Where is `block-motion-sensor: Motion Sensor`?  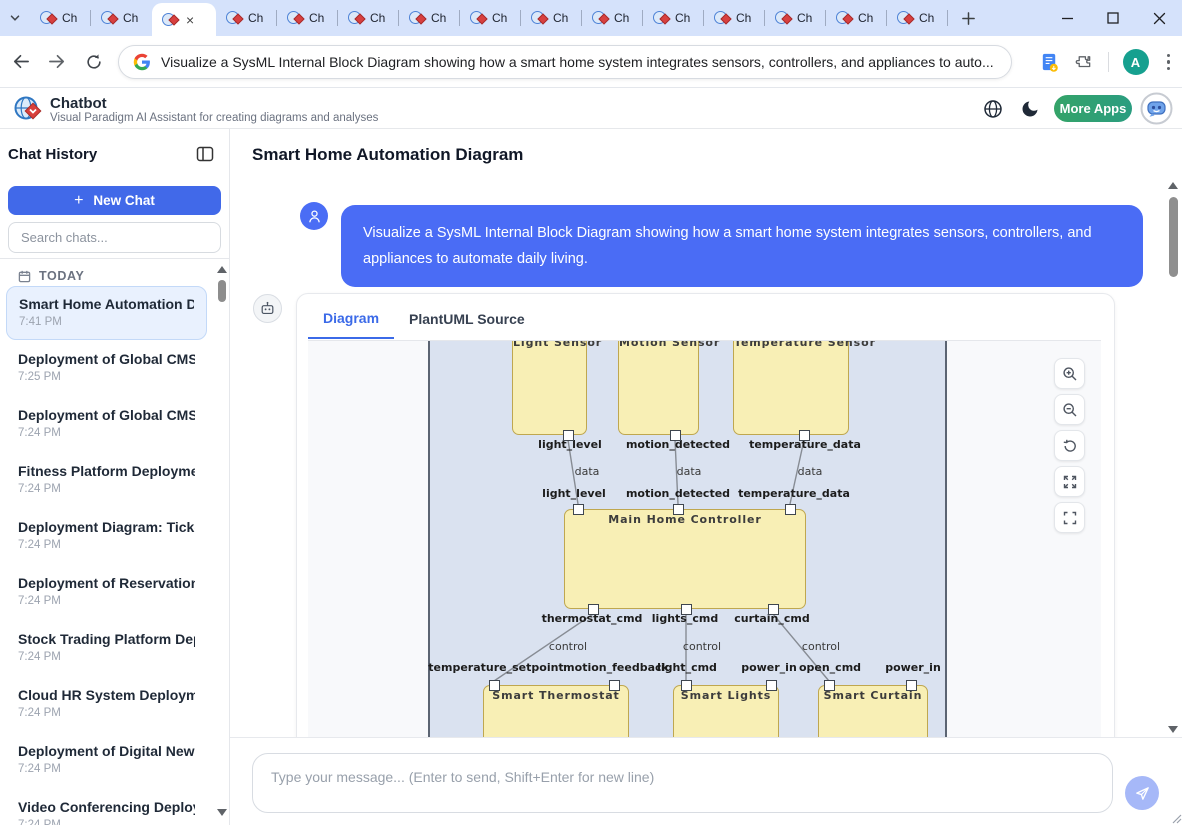
block-motion-sensor: Motion Sensor is located at coordinates (668, 388).